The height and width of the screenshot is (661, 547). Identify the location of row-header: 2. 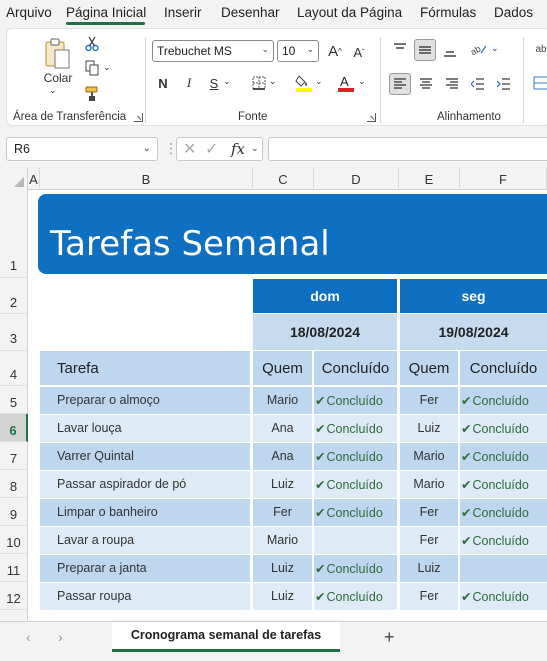
(14, 296).